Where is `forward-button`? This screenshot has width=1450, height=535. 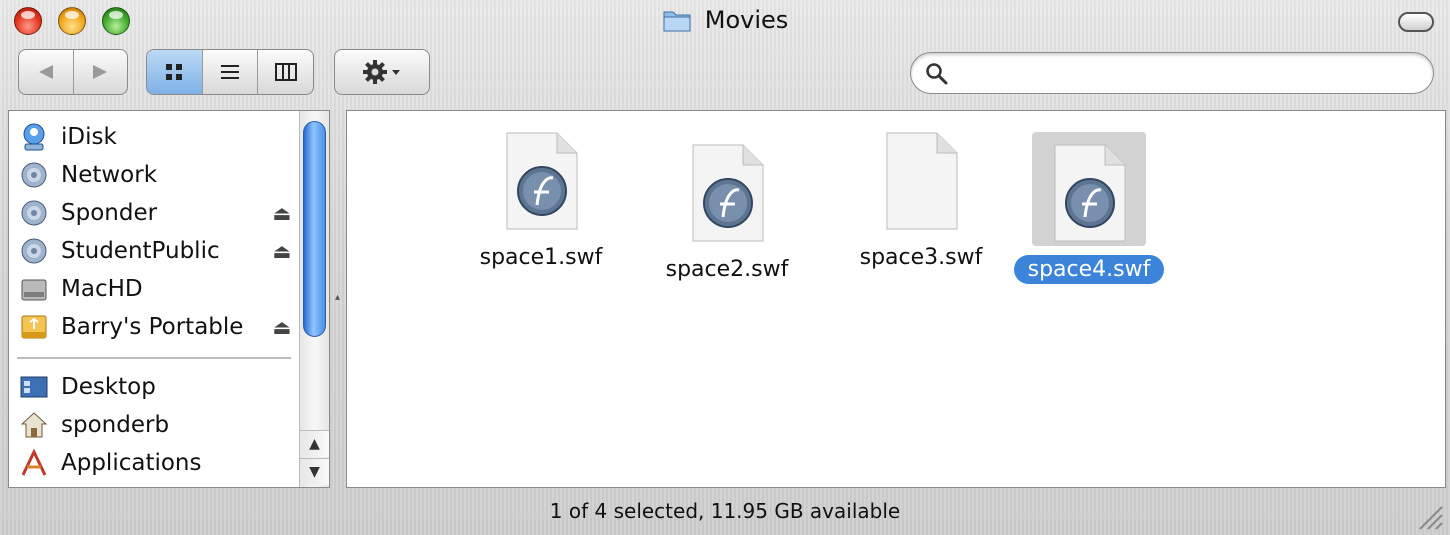 forward-button is located at coordinates (101, 72).